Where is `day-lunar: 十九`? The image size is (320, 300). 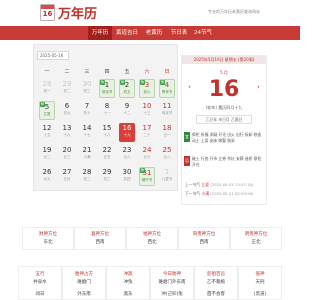 day-lunar: 十九 is located at coordinates (127, 135).